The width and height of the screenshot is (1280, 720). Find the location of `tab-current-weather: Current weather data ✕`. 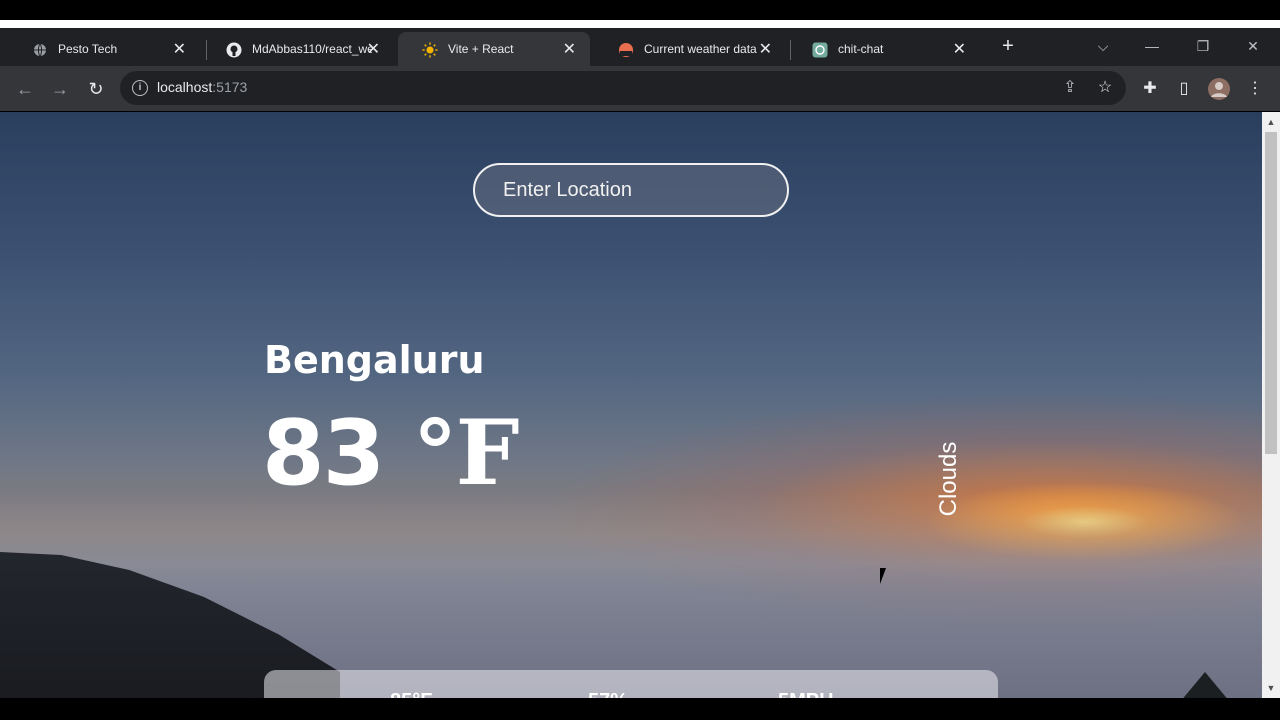

tab-current-weather: Current weather data ✕ is located at coordinates (690, 49).